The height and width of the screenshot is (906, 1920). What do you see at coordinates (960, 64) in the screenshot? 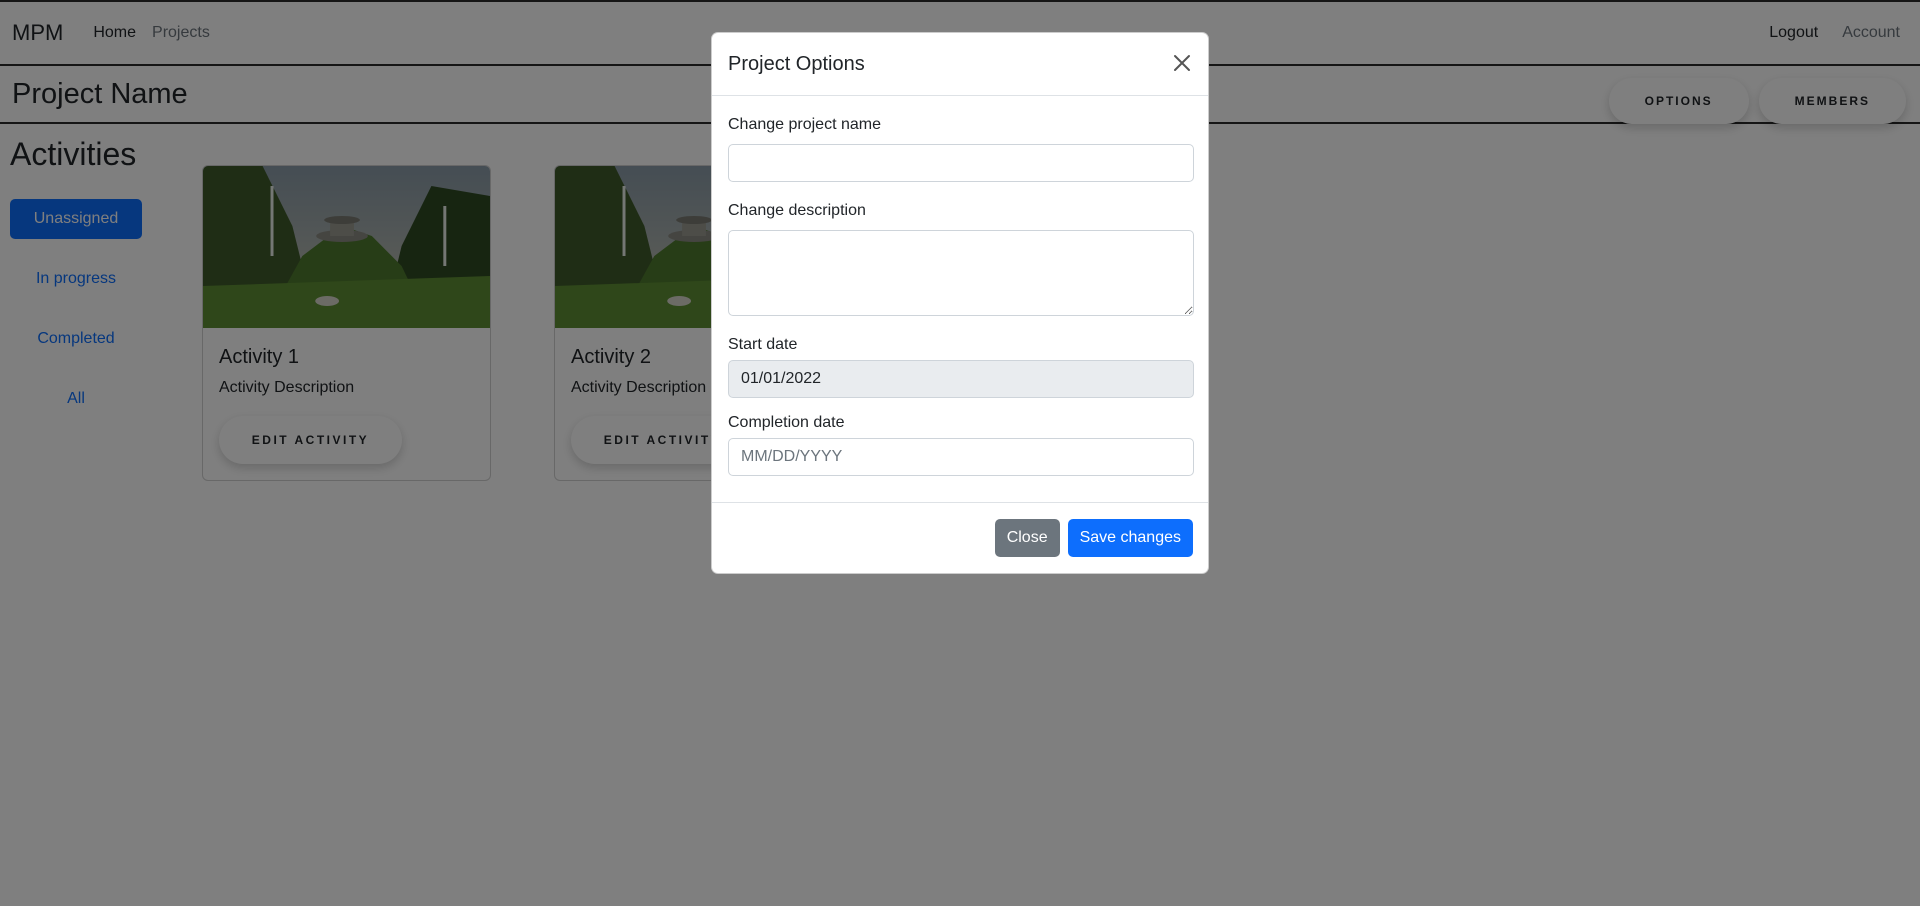
I see `modal-header: Project Options` at bounding box center [960, 64].